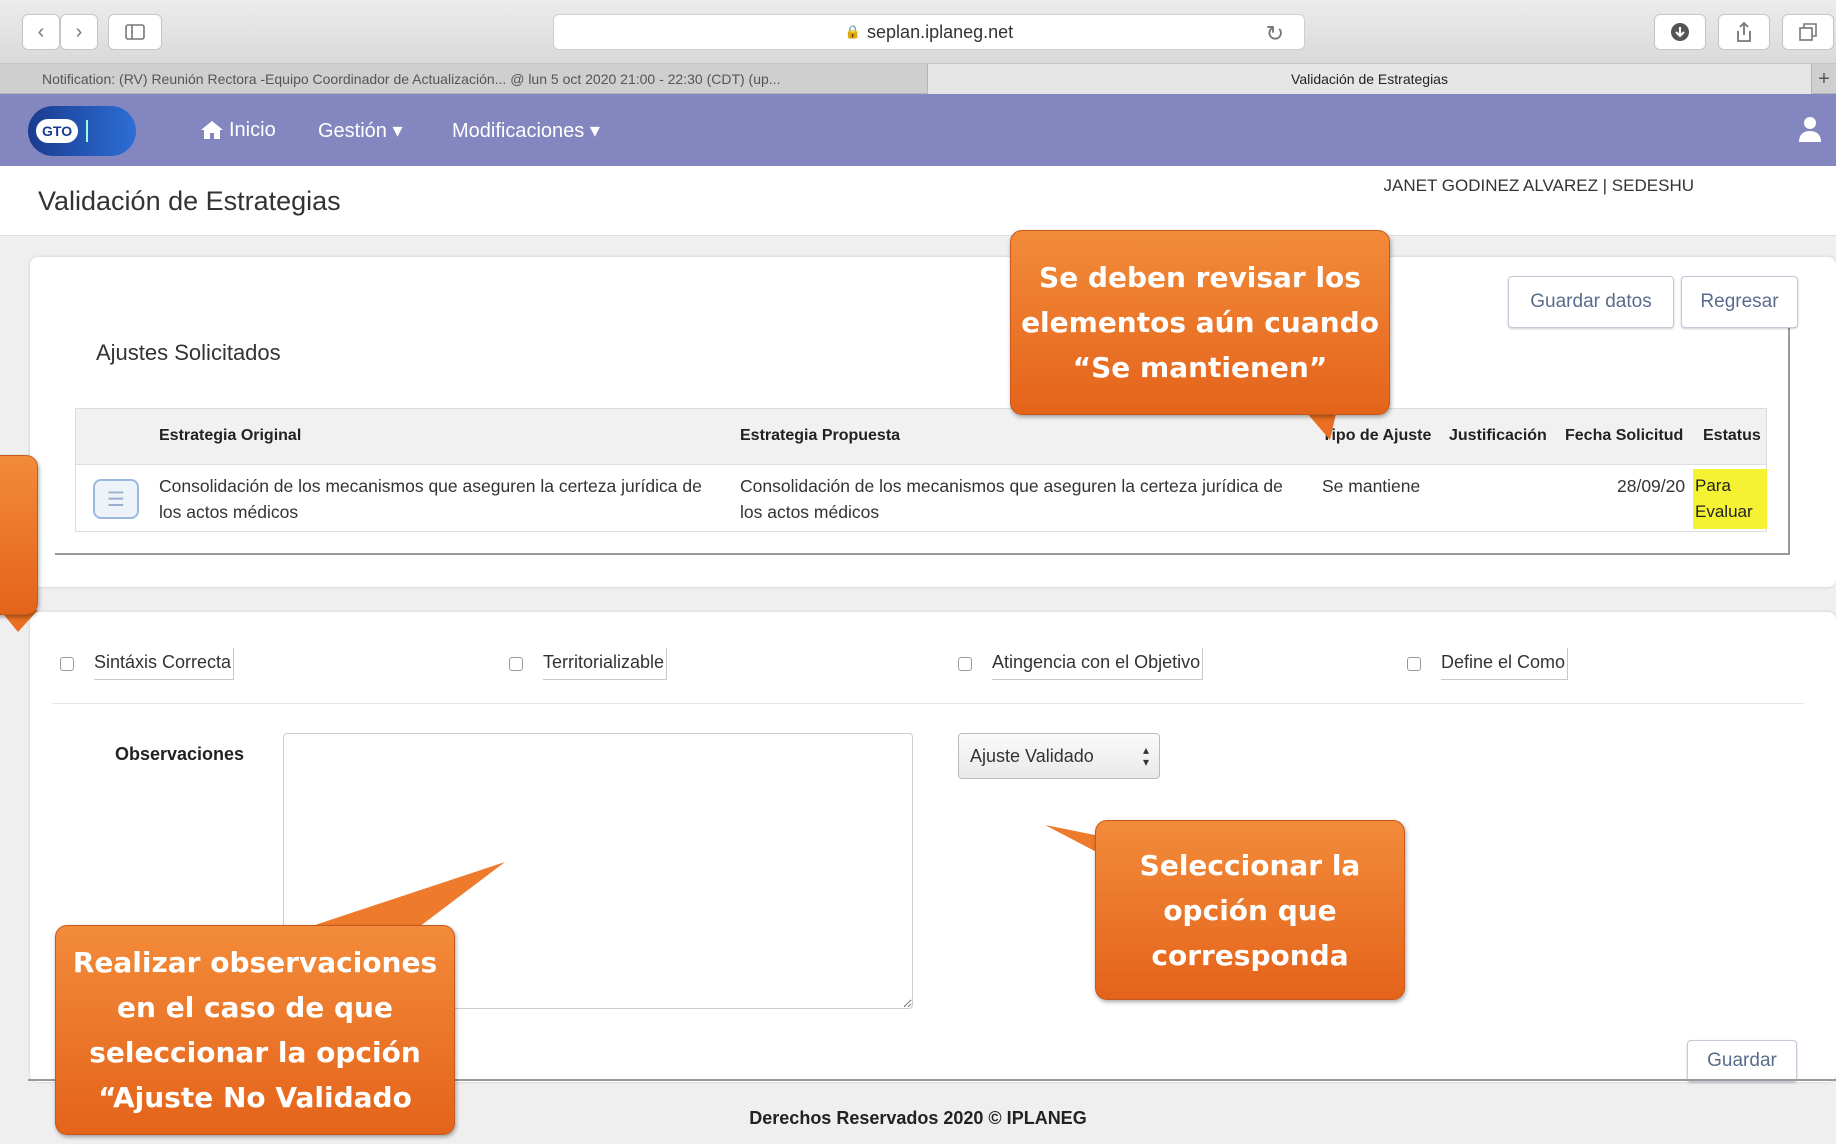 Image resolution: width=1836 pixels, height=1144 pixels. Describe the element at coordinates (19, 535) in the screenshot. I see `callout-left-partial` at that location.